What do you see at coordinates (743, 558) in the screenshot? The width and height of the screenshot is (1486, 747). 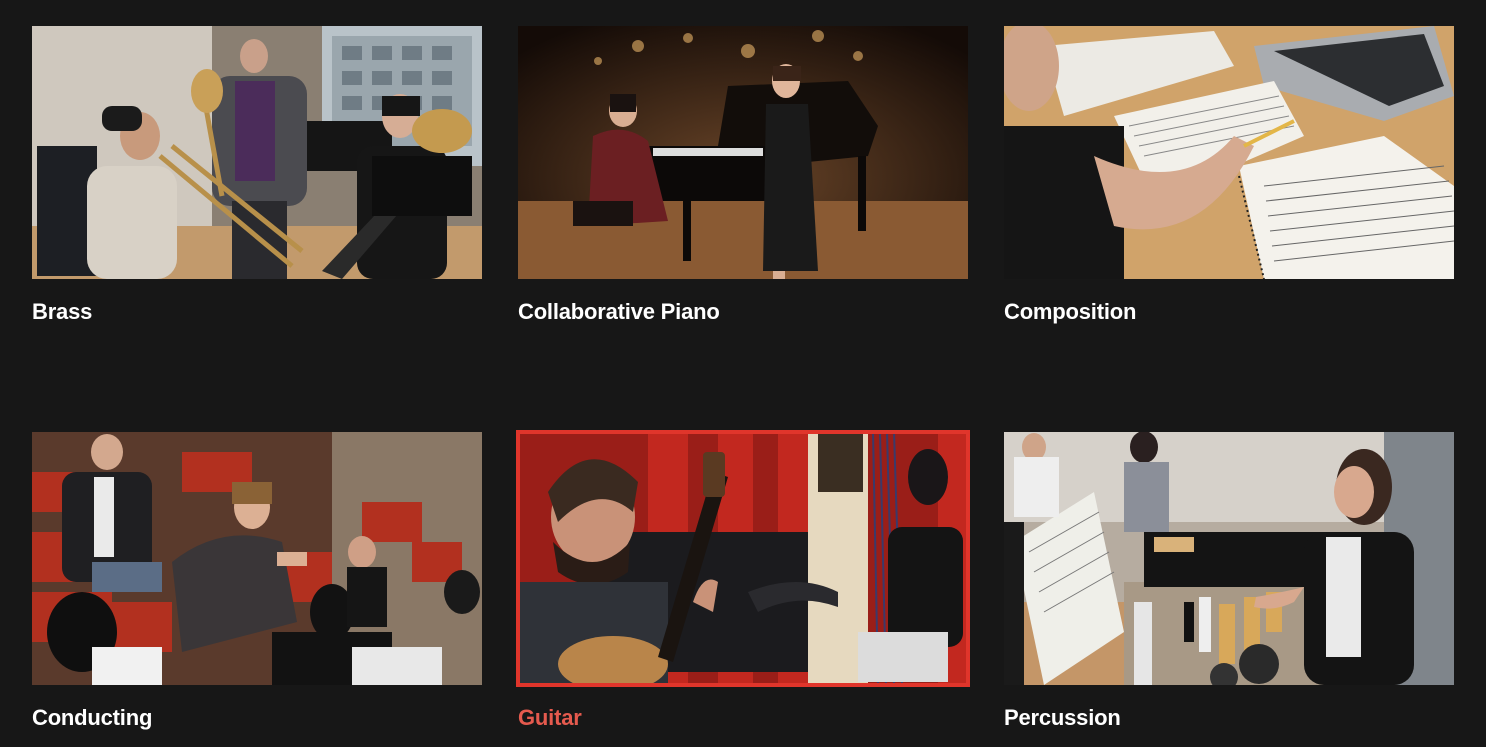 I see `guitar-harp-photo` at bounding box center [743, 558].